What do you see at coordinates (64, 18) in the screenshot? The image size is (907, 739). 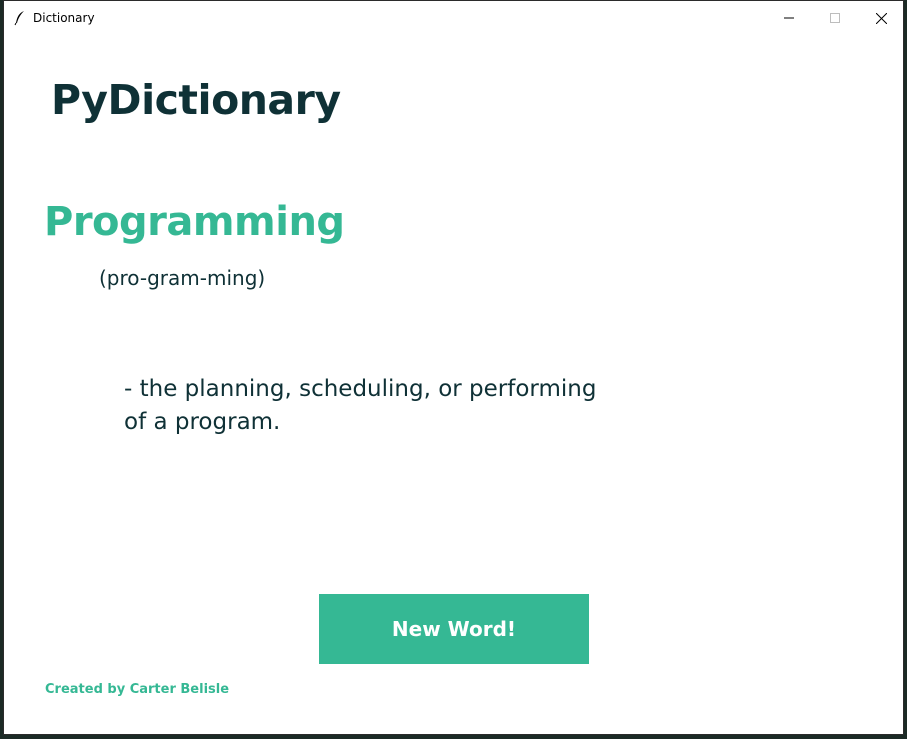 I see `window-title: Dictionary` at bounding box center [64, 18].